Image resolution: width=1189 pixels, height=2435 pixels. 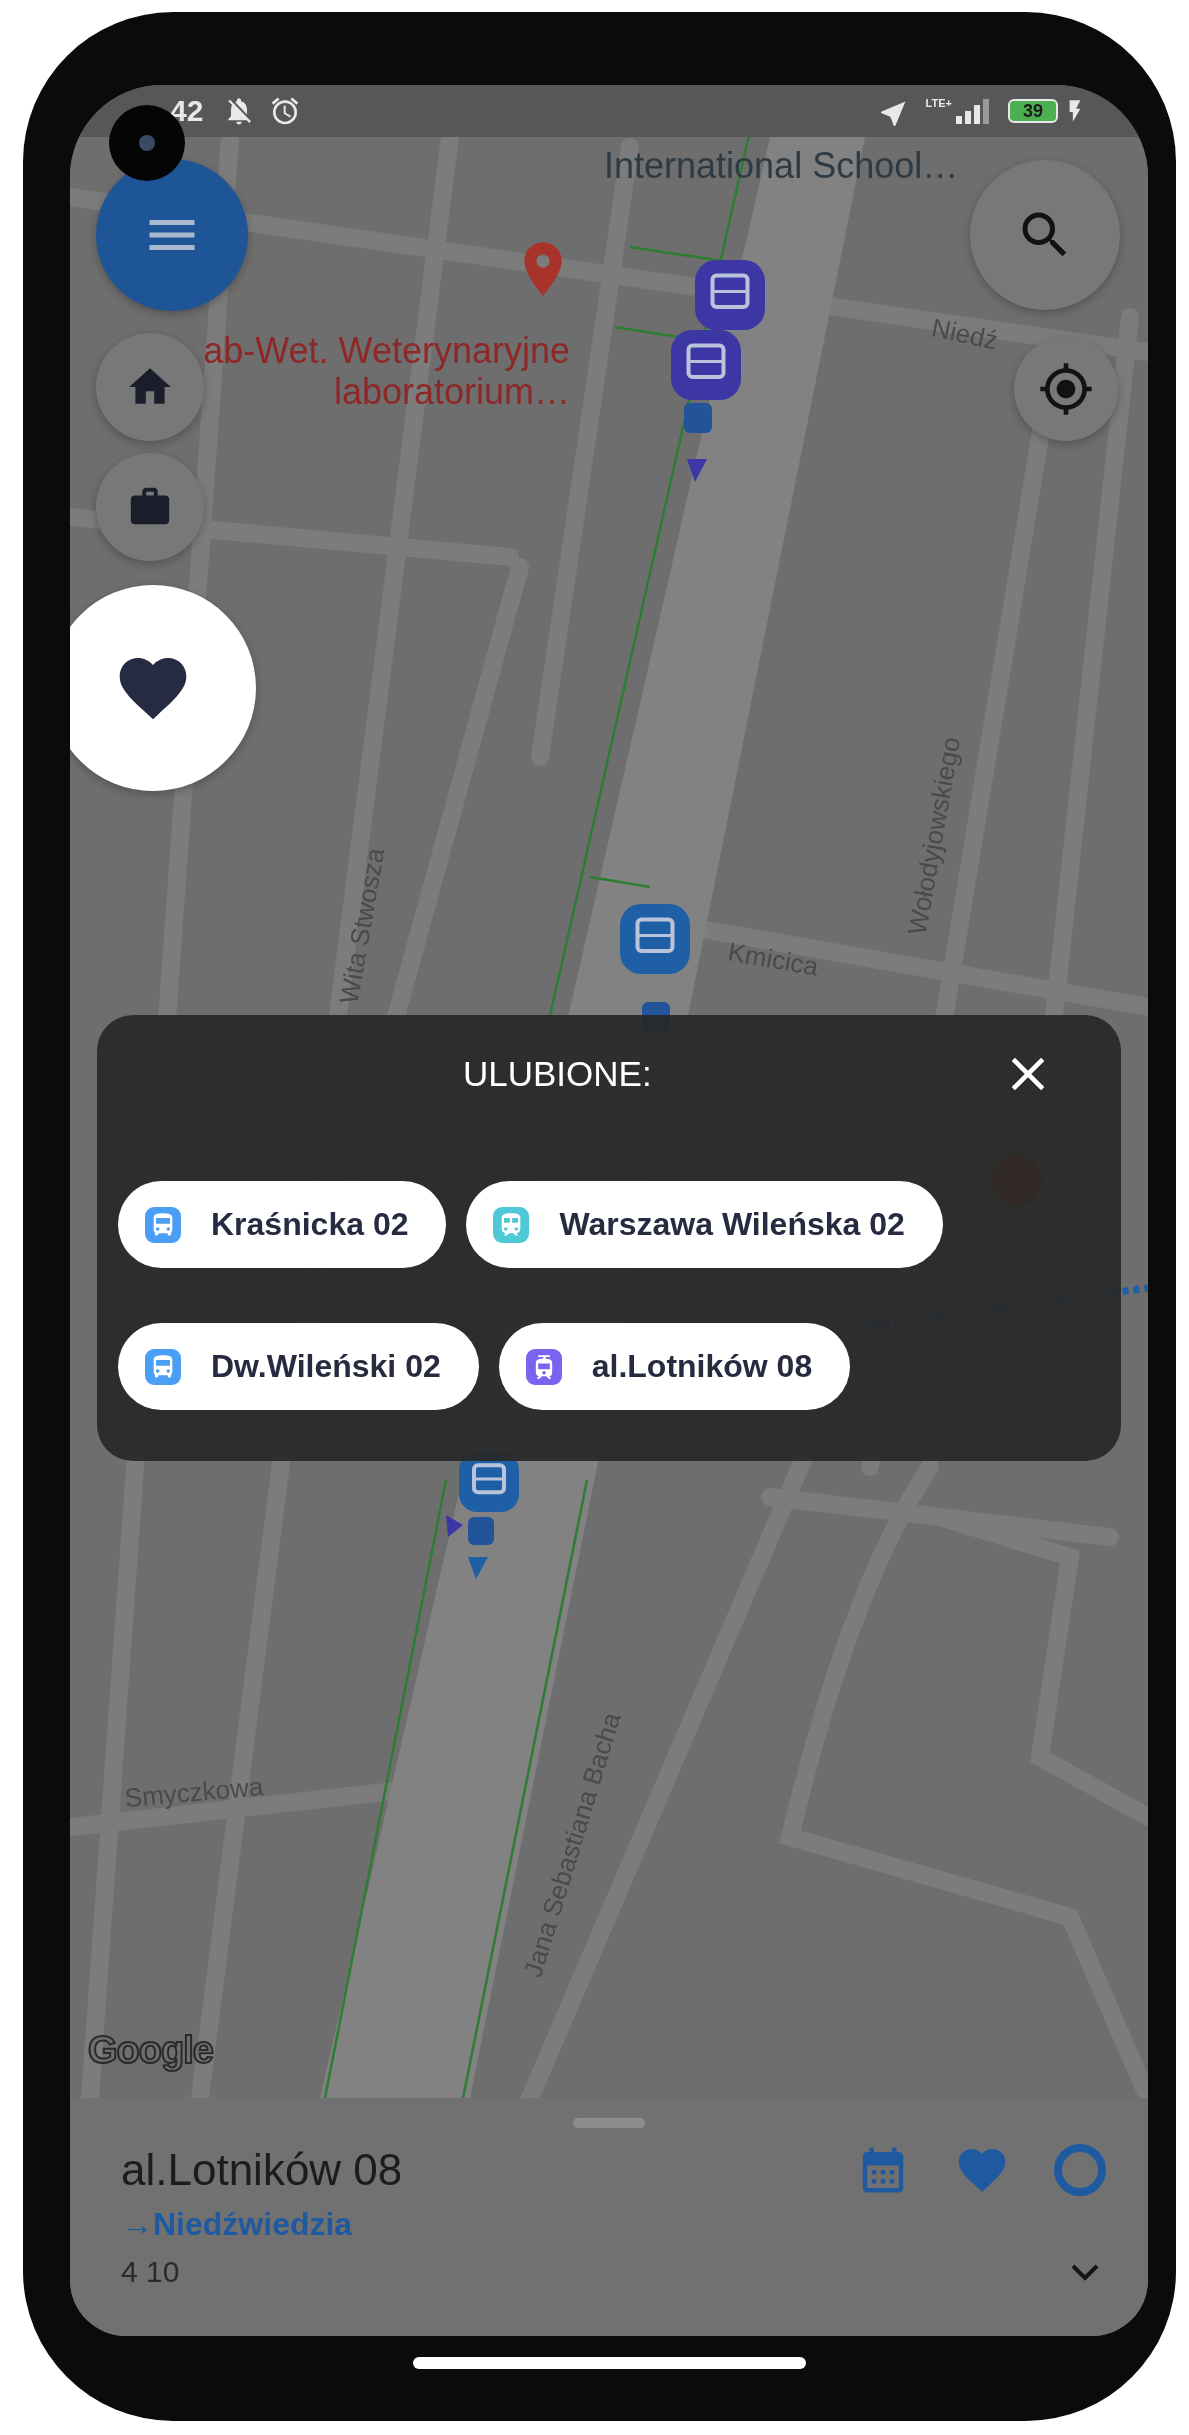 I want to click on favorite-stop-chip: Kraśnicka 02, so click(x=282, y=1224).